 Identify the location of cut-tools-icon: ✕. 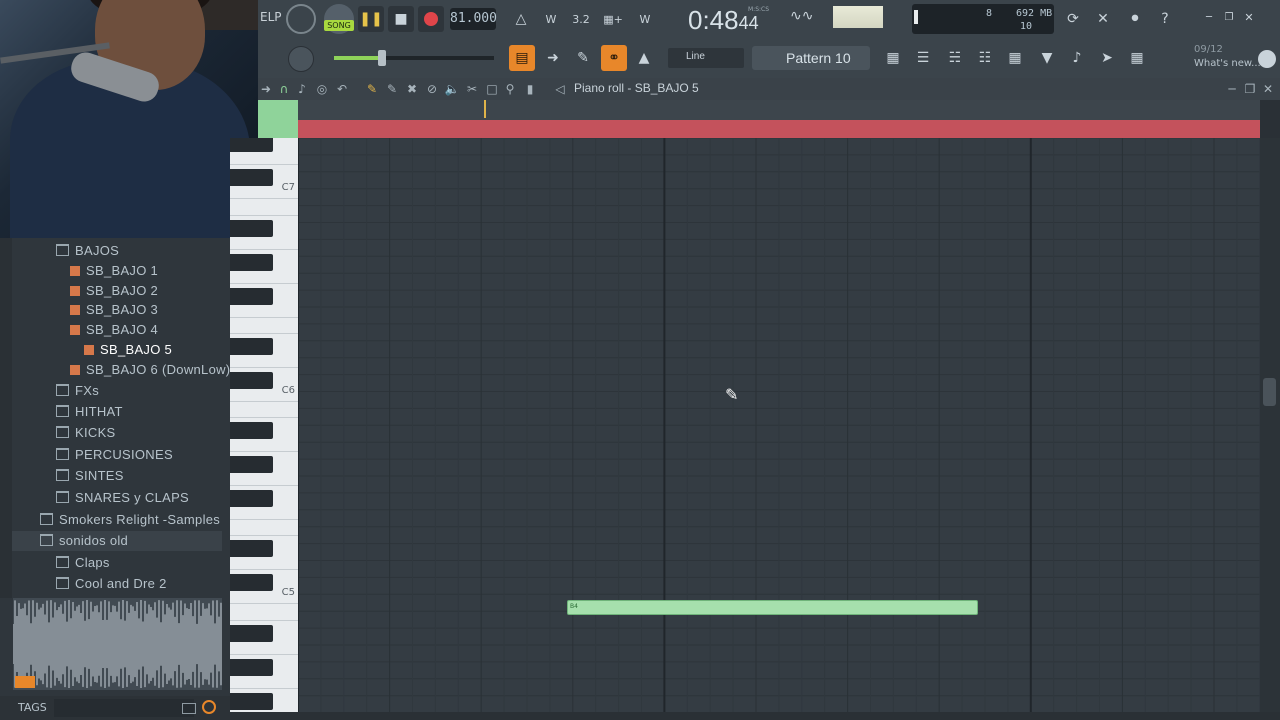
(1103, 19).